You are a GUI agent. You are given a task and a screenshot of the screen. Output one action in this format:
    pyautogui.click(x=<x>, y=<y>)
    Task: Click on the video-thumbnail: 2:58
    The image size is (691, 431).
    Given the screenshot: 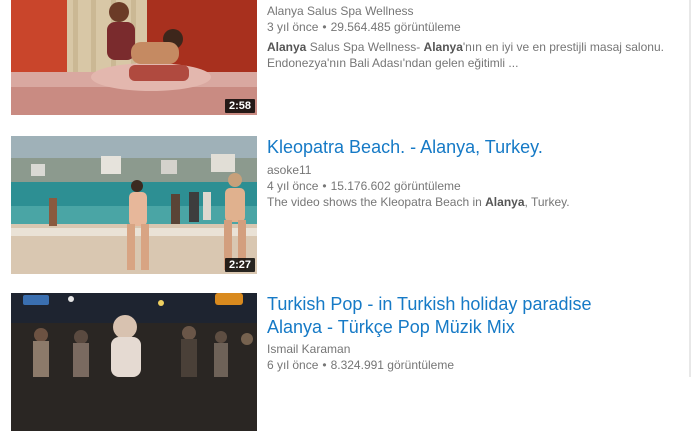 What is the action you would take?
    pyautogui.click(x=134, y=57)
    